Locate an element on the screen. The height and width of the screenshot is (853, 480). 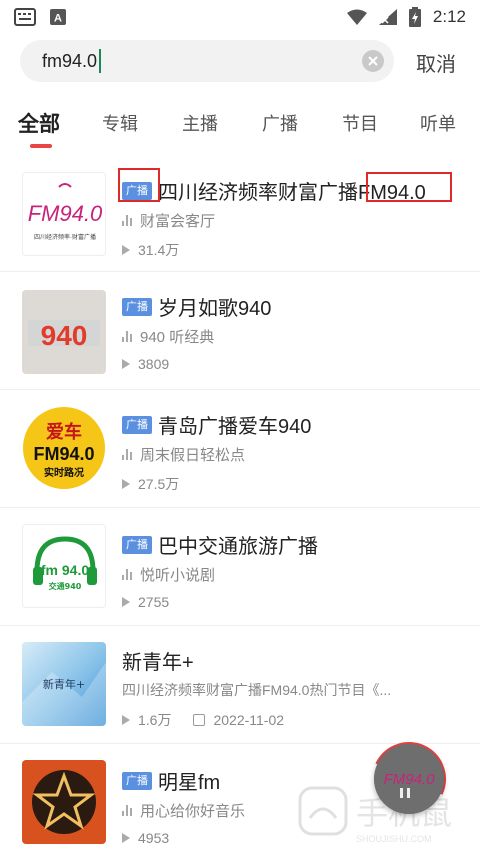
clear-search-button is located at coordinates (373, 61).